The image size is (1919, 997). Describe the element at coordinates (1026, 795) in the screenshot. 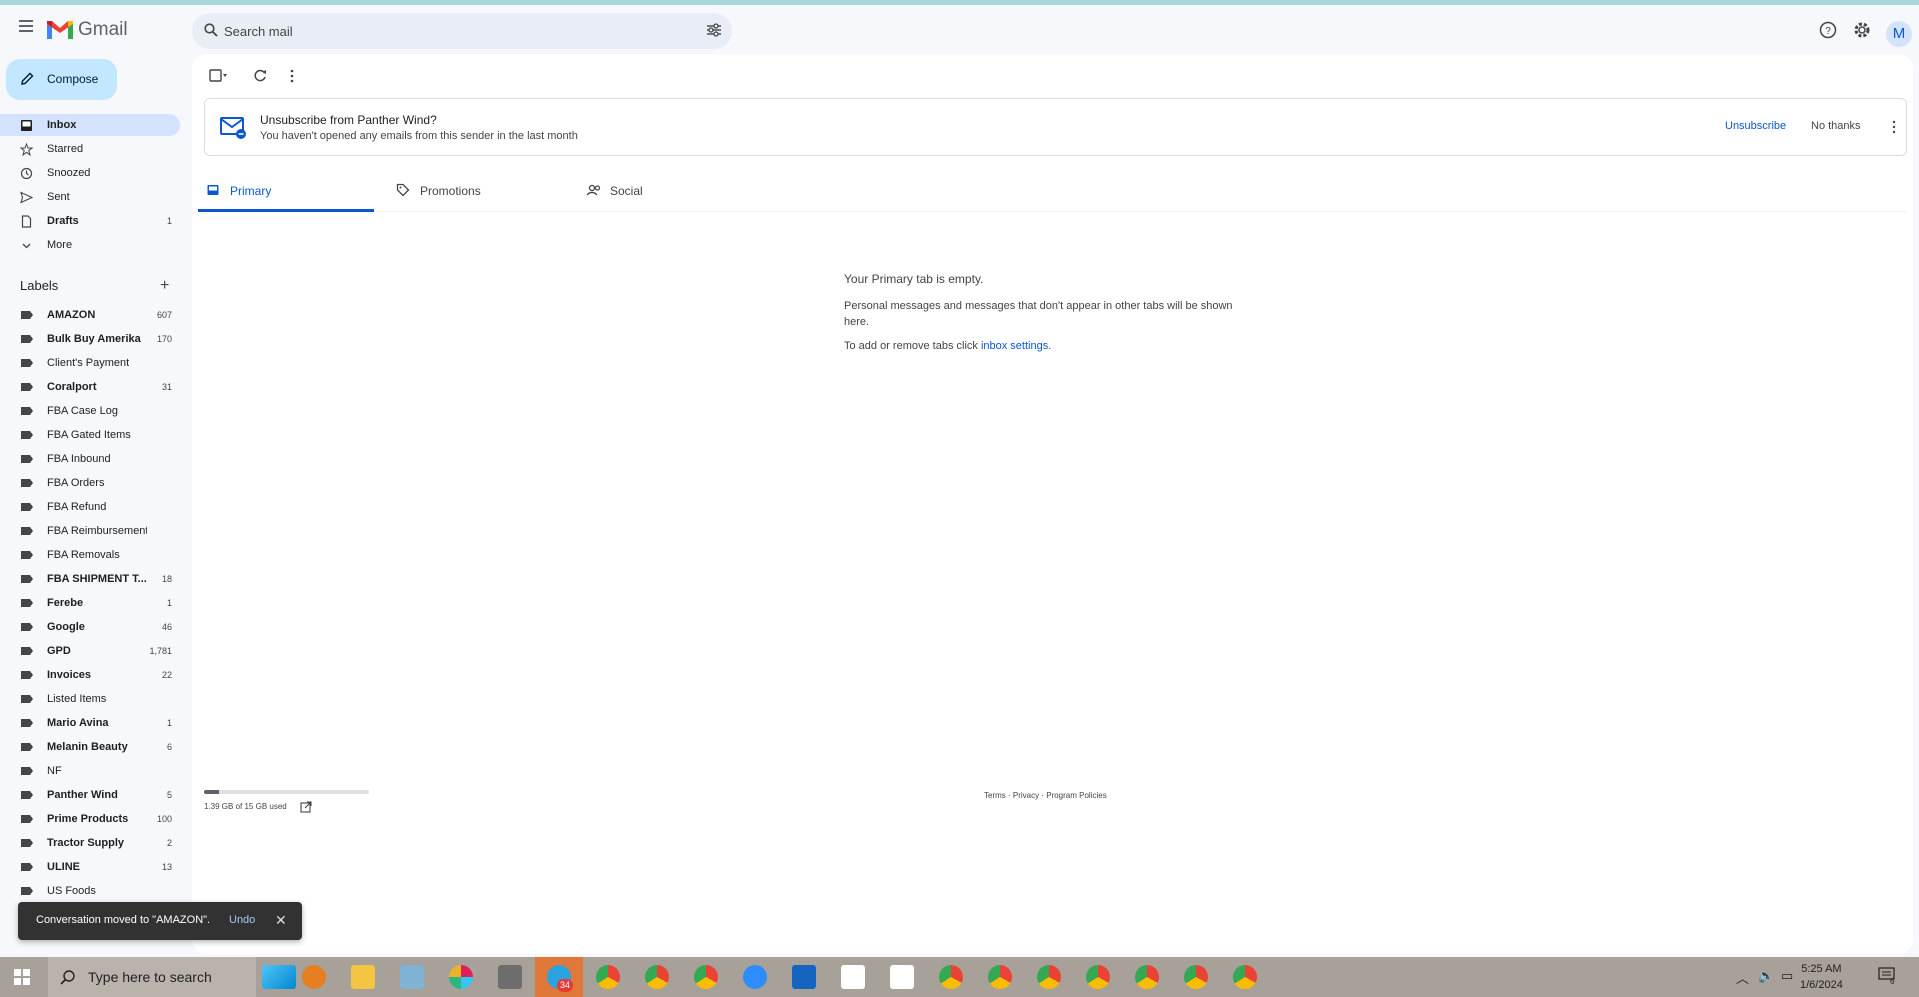

I see `privacy-link: Privacy` at that location.